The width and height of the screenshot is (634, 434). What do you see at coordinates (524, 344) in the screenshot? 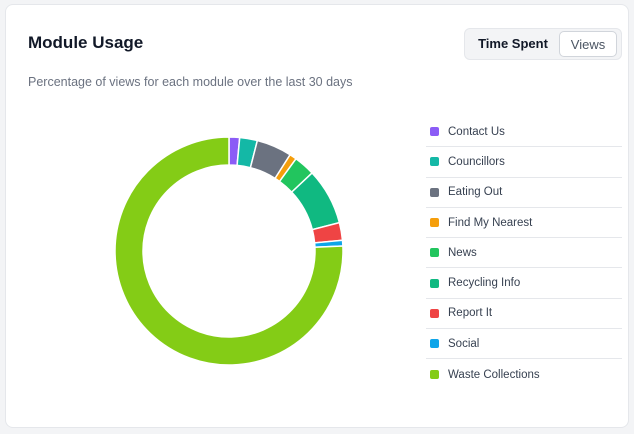
I see `legend-item: Social` at bounding box center [524, 344].